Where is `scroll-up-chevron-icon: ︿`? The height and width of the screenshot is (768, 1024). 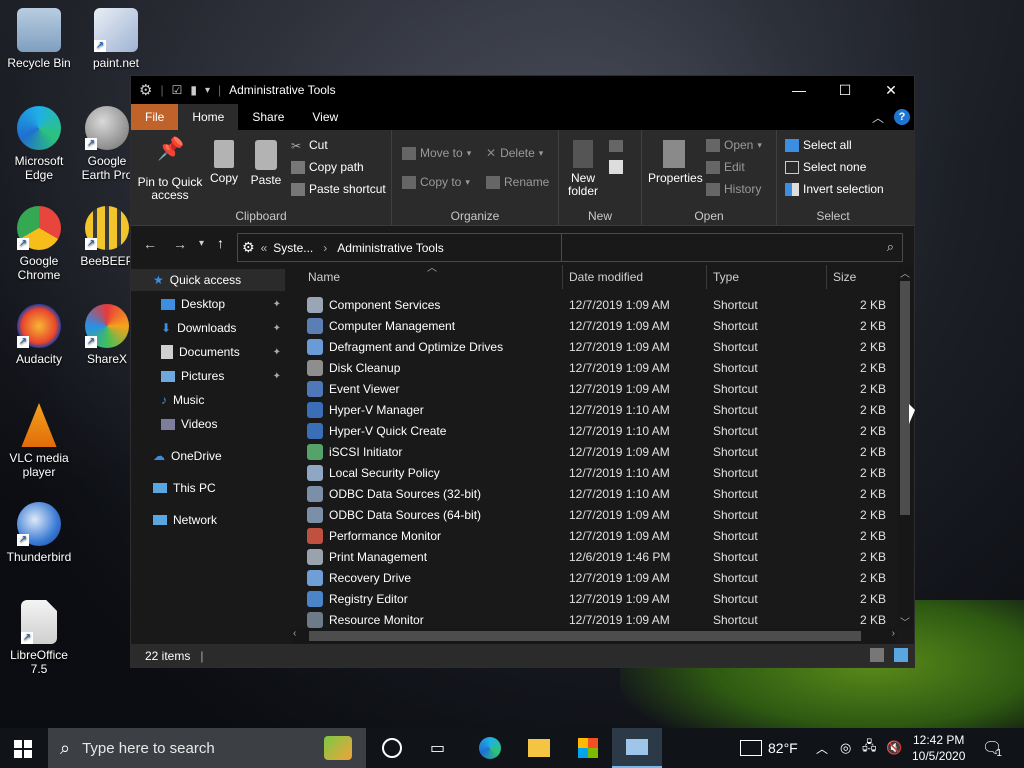 scroll-up-chevron-icon: ︿ is located at coordinates (905, 272).